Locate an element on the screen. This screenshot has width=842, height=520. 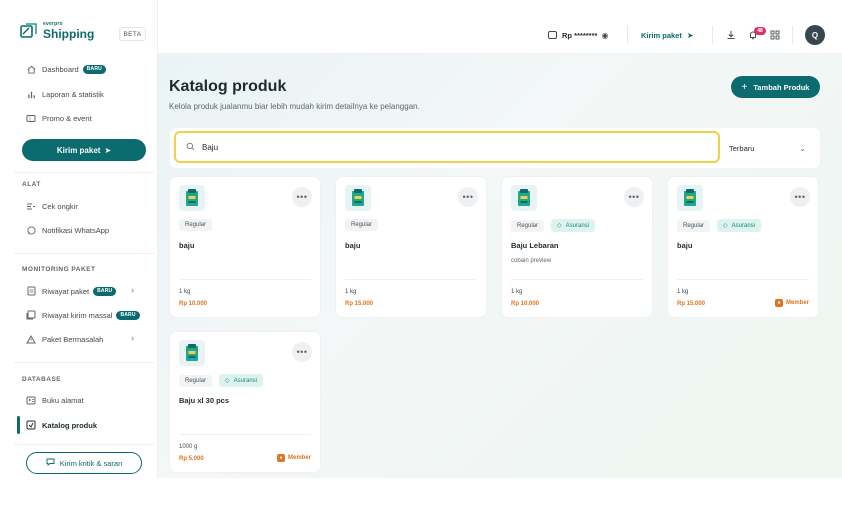
product-description: cobain preview is located at coordinates (531, 261).